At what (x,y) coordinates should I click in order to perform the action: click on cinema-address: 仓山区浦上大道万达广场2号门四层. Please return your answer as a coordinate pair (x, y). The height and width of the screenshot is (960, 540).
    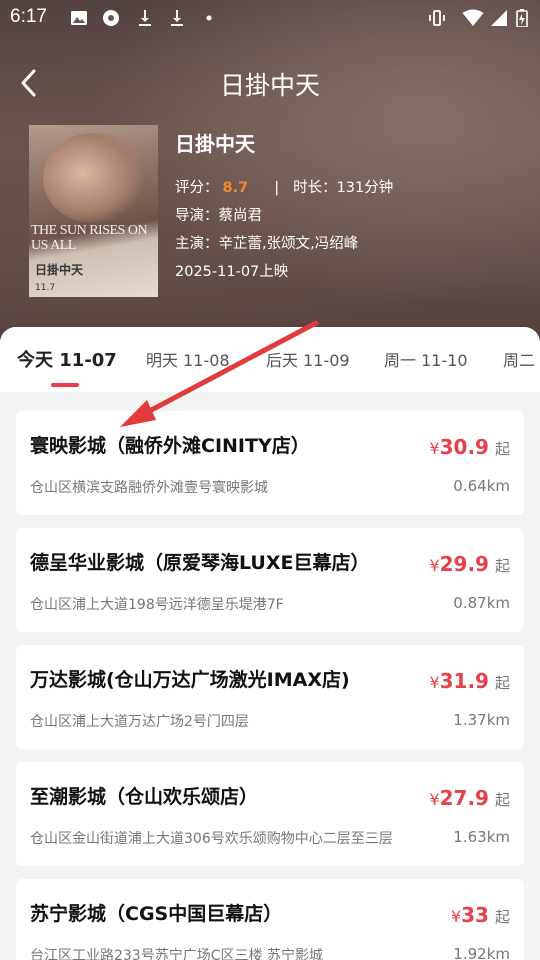
    Looking at the image, I should click on (139, 722).